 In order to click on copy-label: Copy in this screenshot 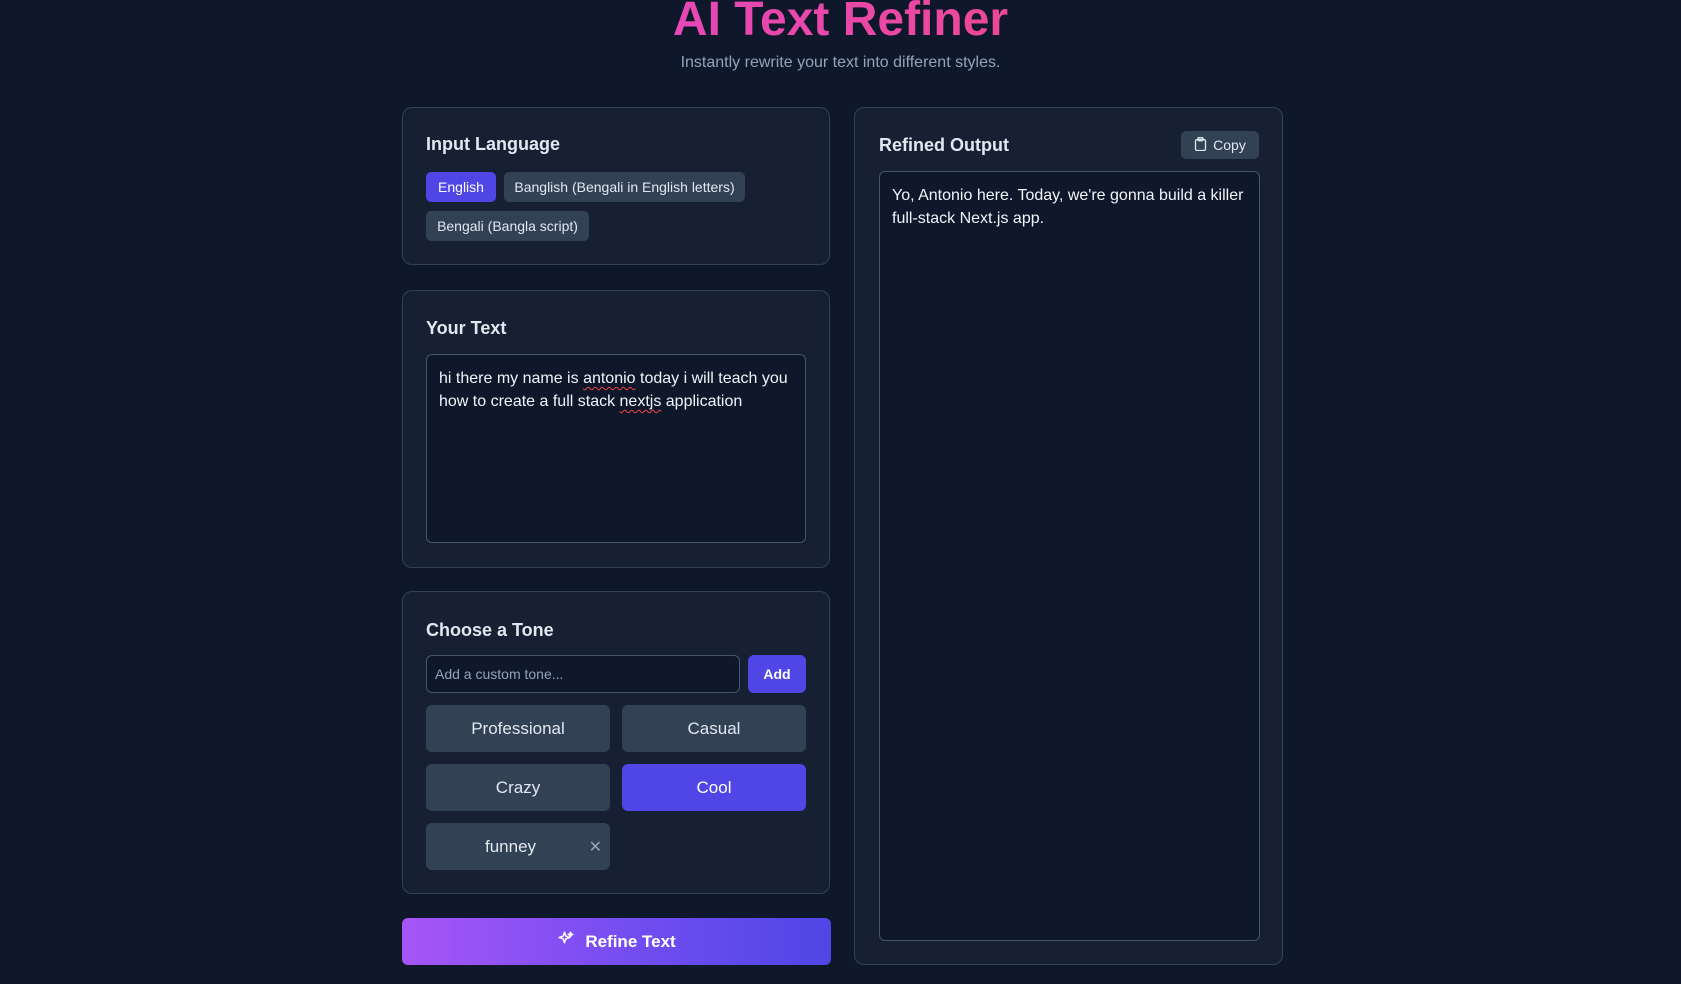, I will do `click(1229, 145)`.